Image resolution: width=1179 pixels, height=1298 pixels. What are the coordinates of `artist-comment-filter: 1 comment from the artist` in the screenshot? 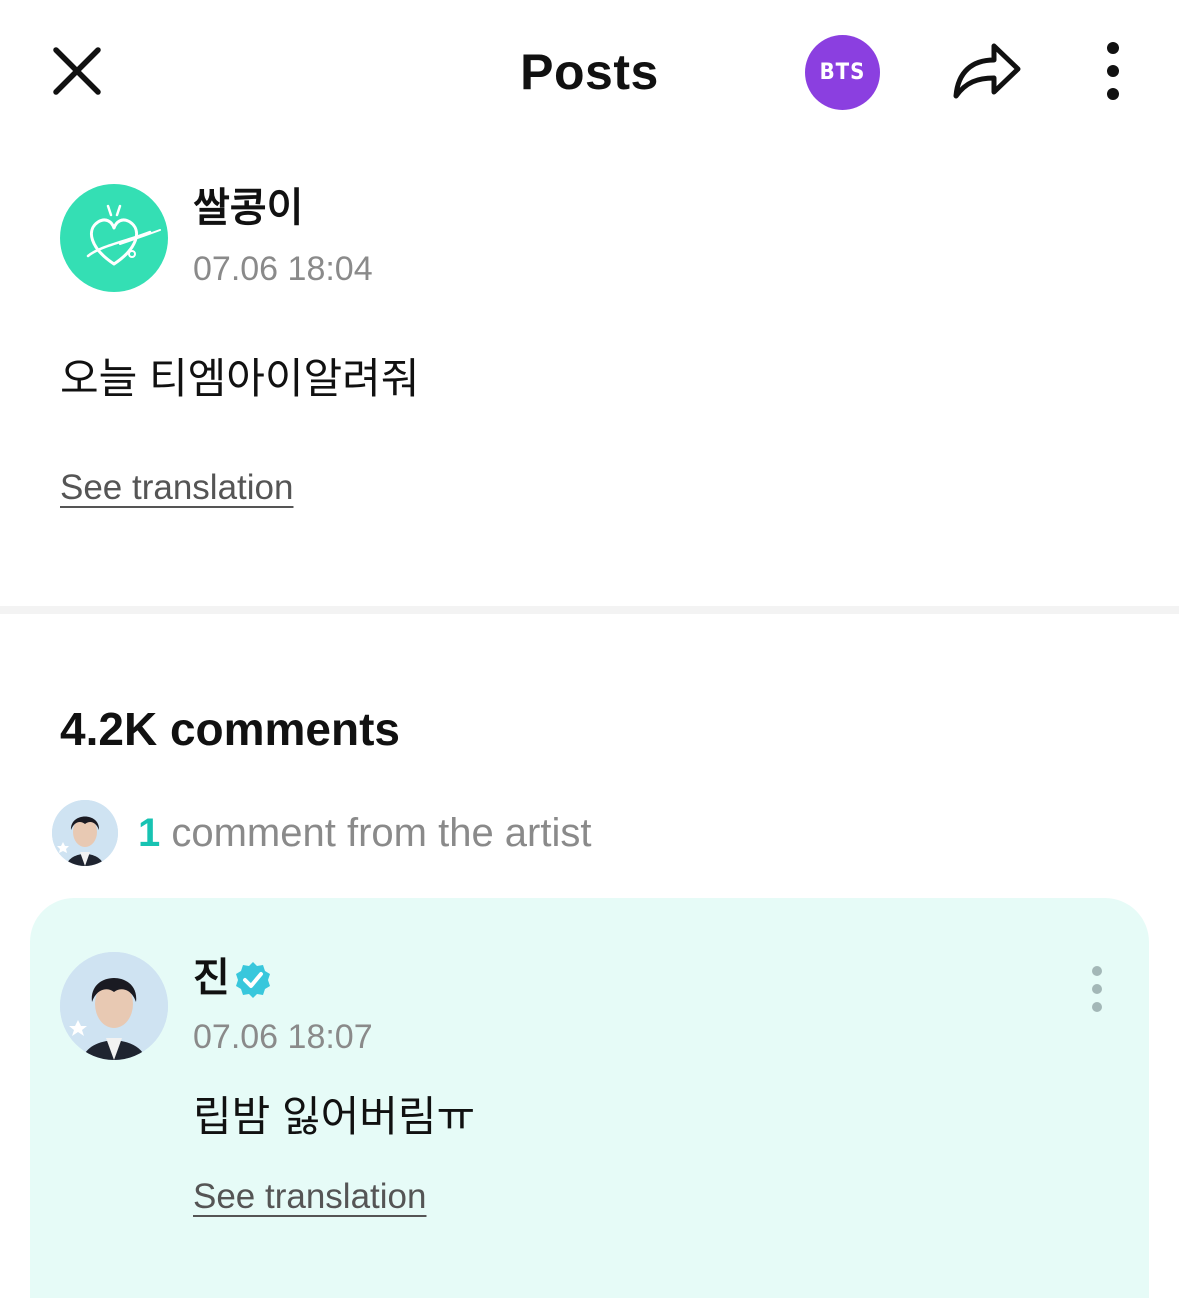 It's located at (452, 833).